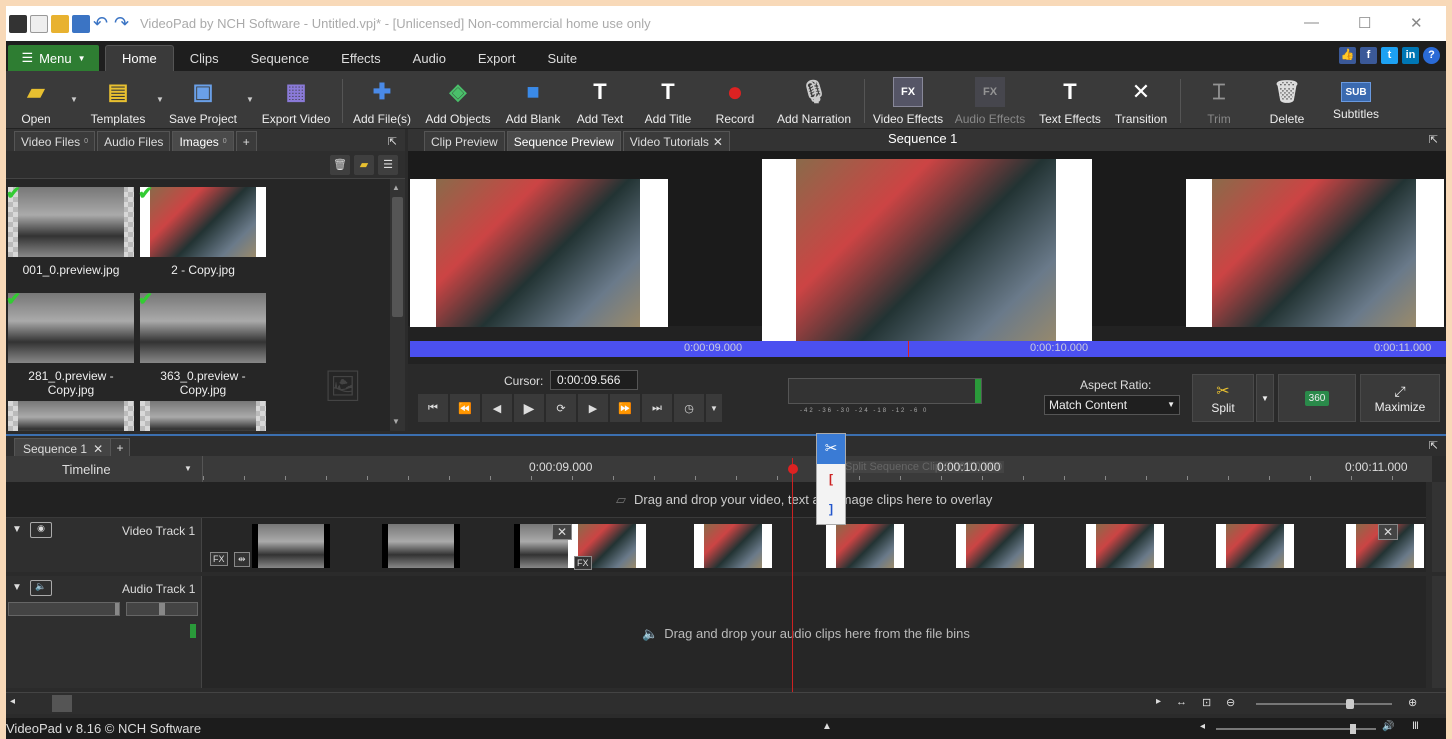  I want to click on playhead, so click(792, 576).